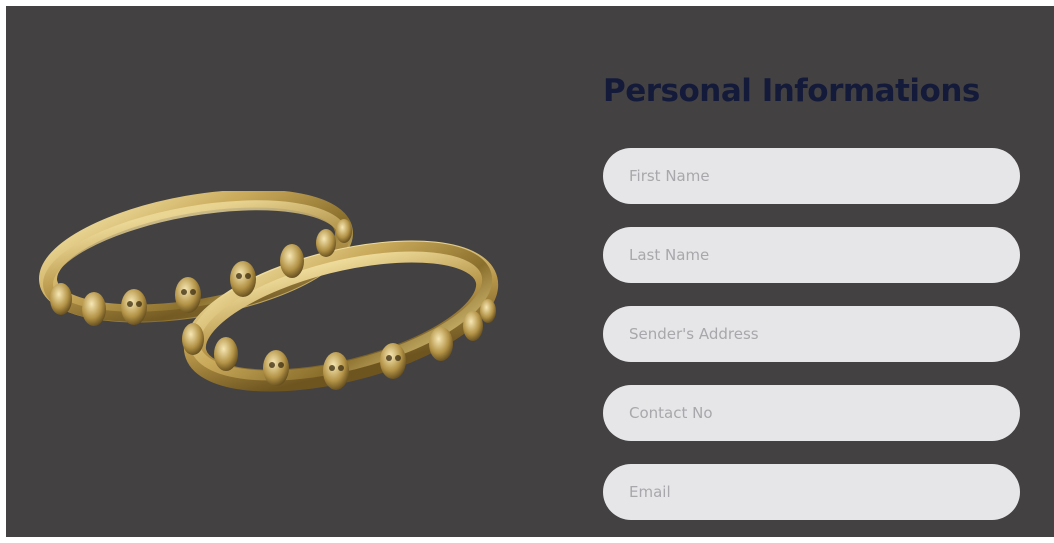 This screenshot has height=543, width=1054. What do you see at coordinates (811, 176) in the screenshot?
I see `first-name-input` at bounding box center [811, 176].